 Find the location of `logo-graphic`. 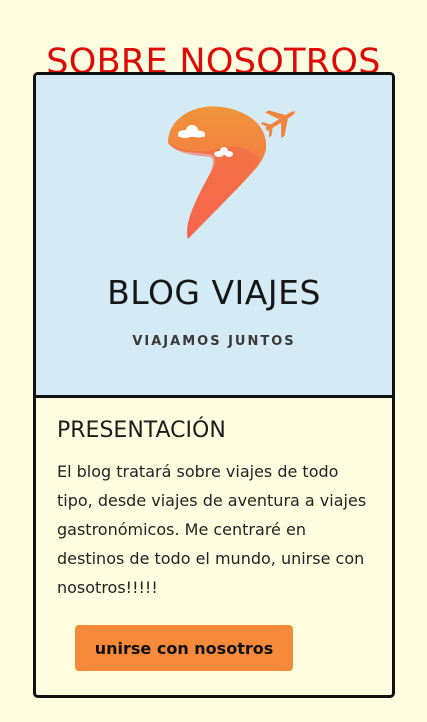

logo-graphic is located at coordinates (232, 173).